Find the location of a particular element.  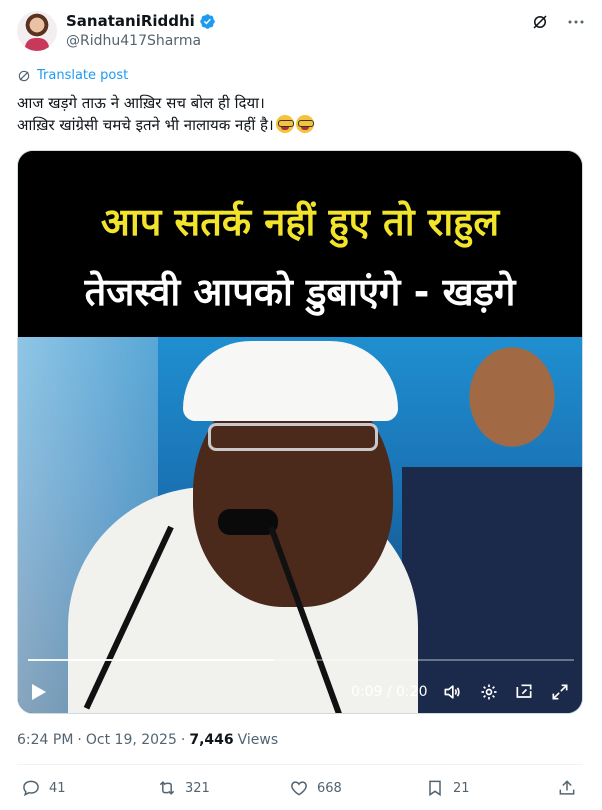

repost-button: 321 is located at coordinates (183, 788).